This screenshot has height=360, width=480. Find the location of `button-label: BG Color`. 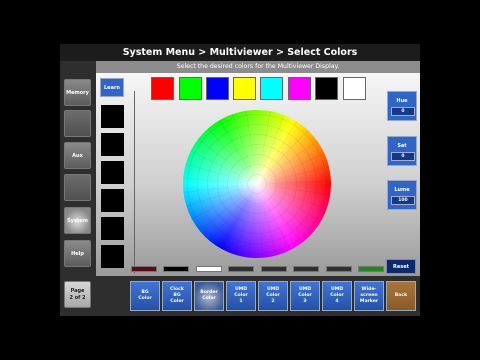

button-label: BG Color is located at coordinates (145, 295).